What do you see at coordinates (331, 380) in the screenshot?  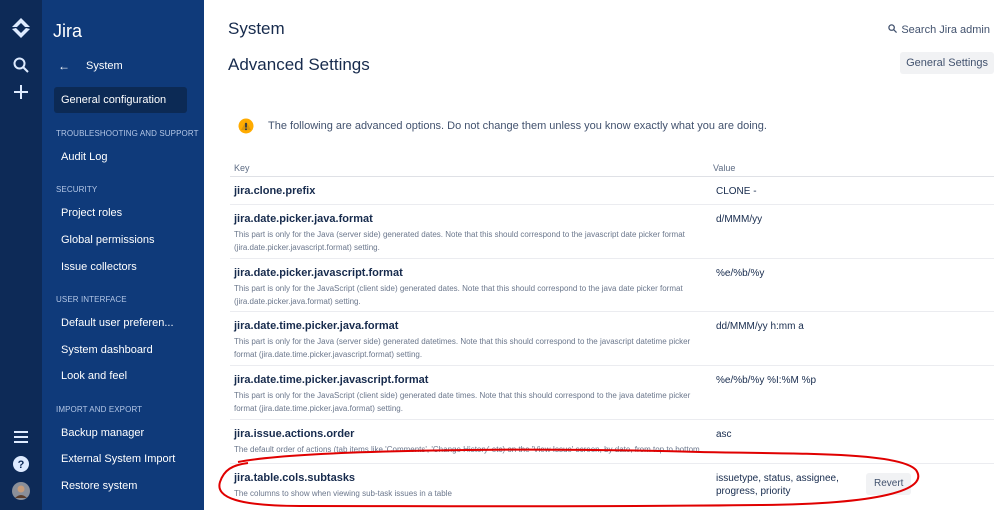 I see `setting-key: jira.date.time.picker.javascript.format` at bounding box center [331, 380].